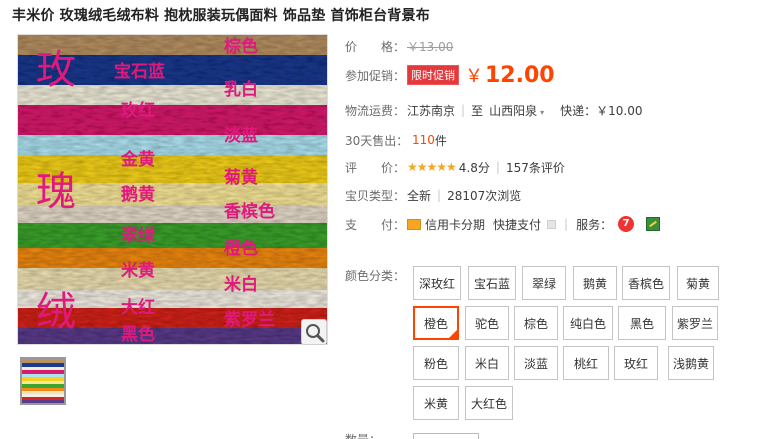 The width and height of the screenshot is (763, 439). Describe the element at coordinates (375, 276) in the screenshot. I see `color-label: 颜色分类：` at that location.